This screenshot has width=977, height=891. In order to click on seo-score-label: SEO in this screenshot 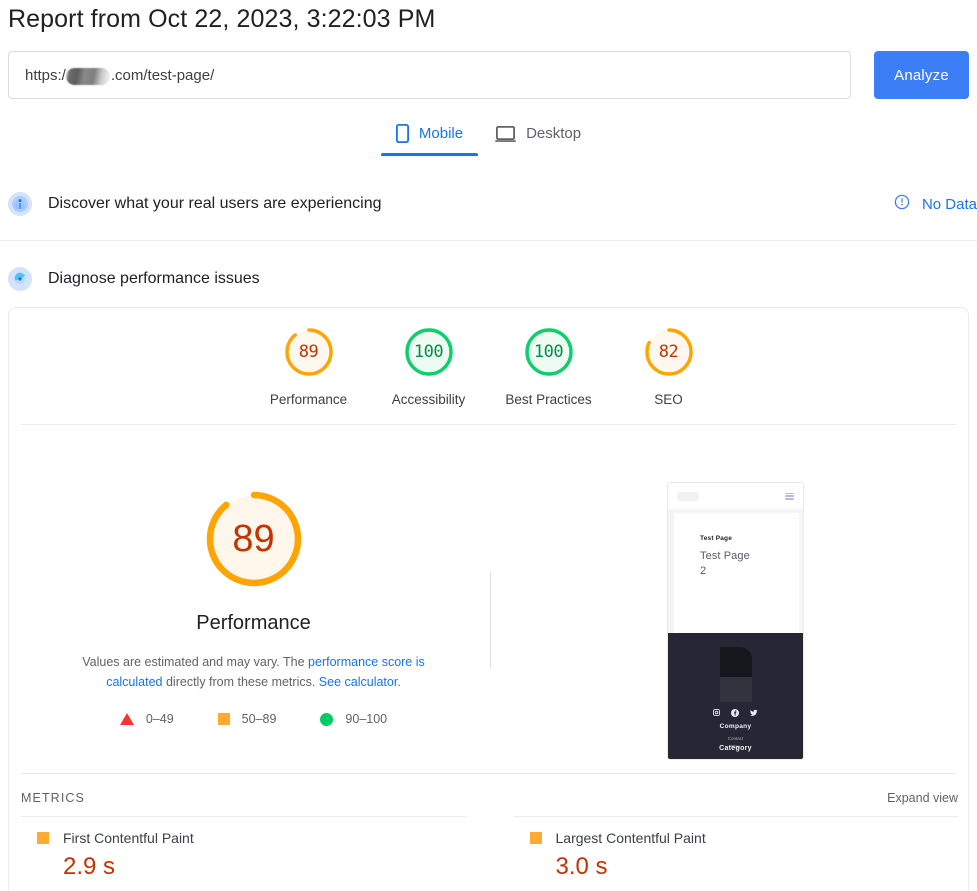, I will do `click(668, 399)`.